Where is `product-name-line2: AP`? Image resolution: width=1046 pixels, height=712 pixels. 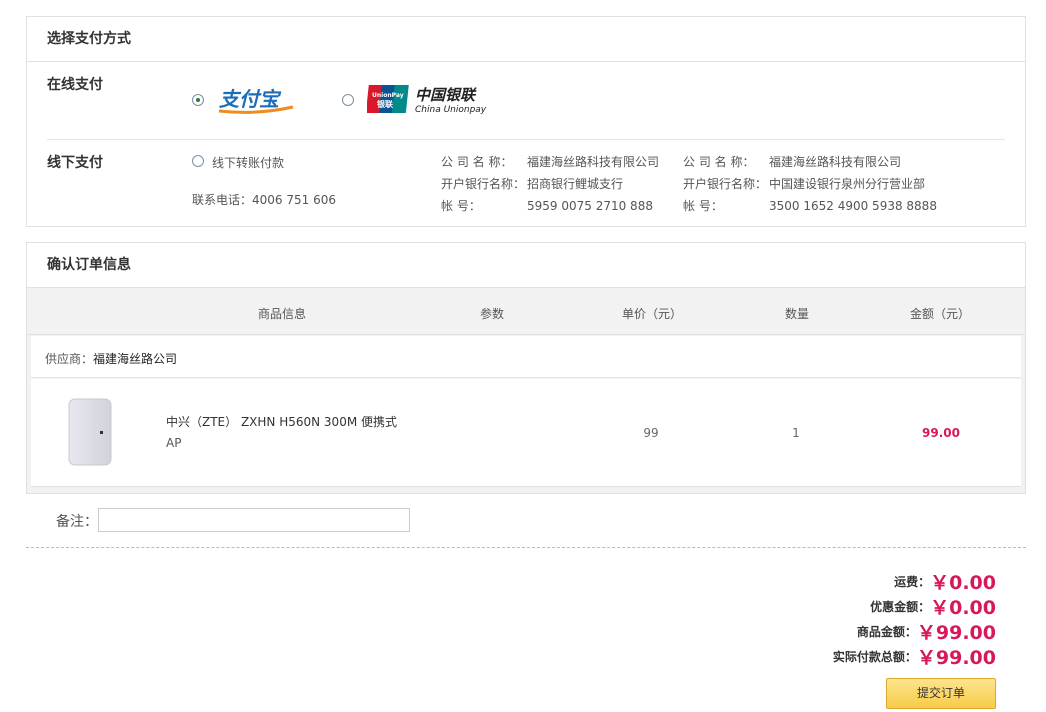
product-name-line2: AP is located at coordinates (173, 443).